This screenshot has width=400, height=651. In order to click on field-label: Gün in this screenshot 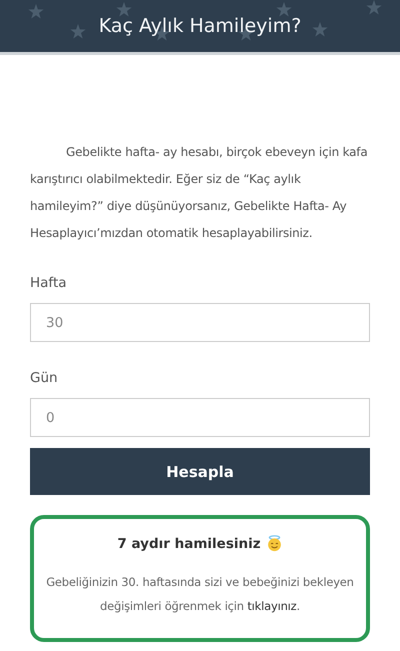, I will do `click(44, 378)`.